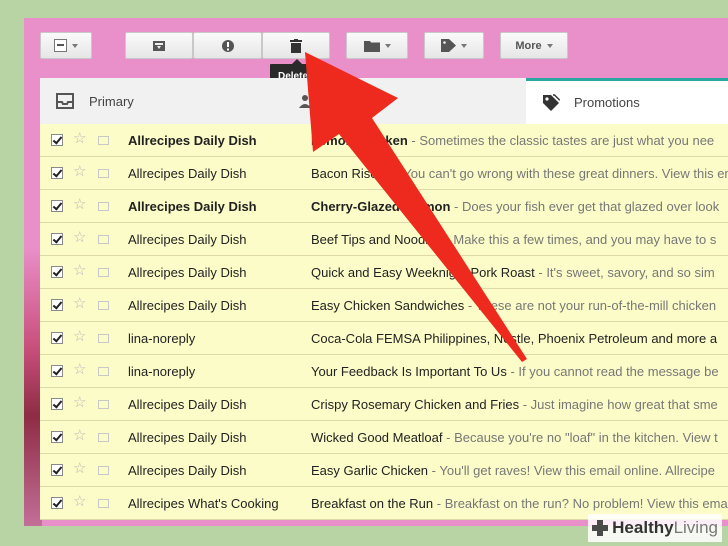  Describe the element at coordinates (351, 173) in the screenshot. I see `email-subject: Bacon Risotto` at that location.